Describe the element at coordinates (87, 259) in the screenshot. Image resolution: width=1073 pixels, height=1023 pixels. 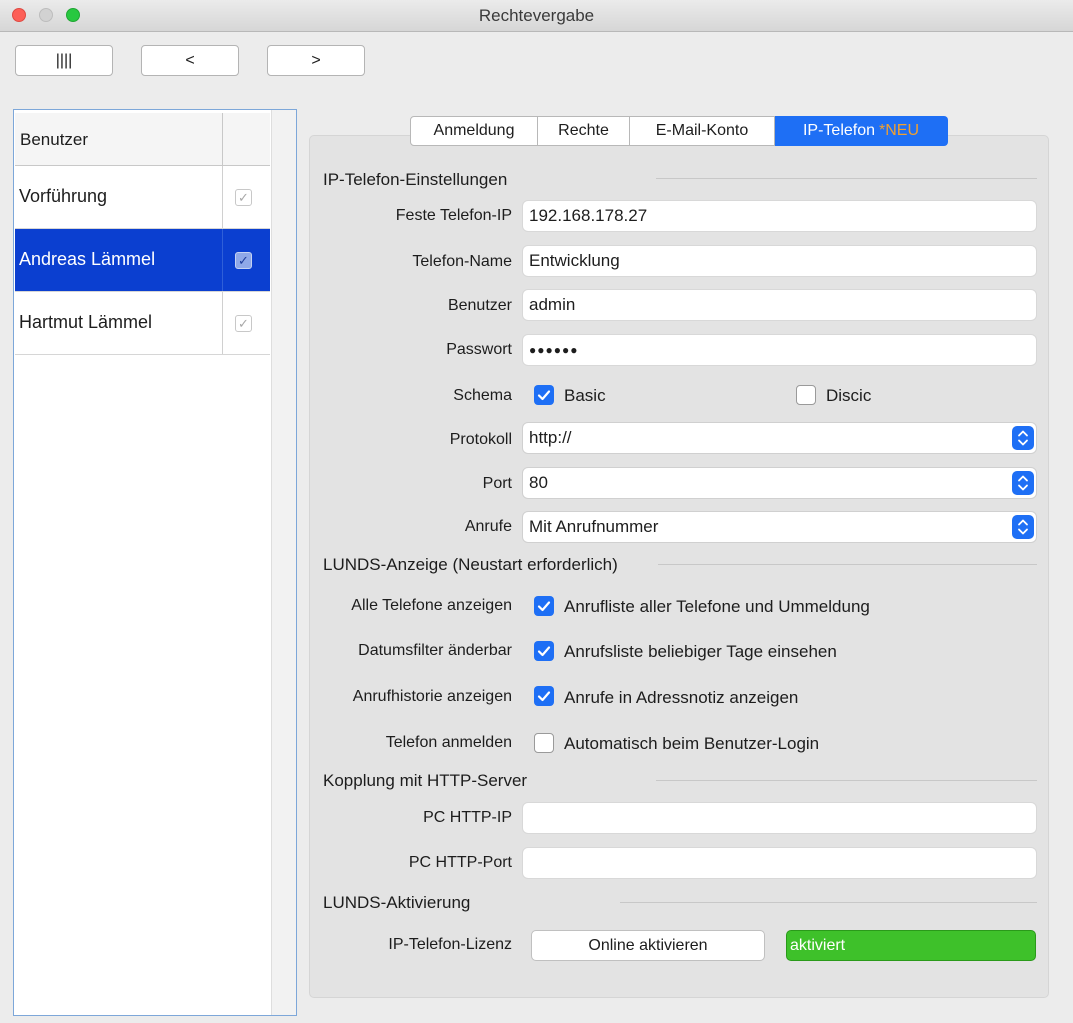
I see `user-name: Andreas Lämmel` at that location.